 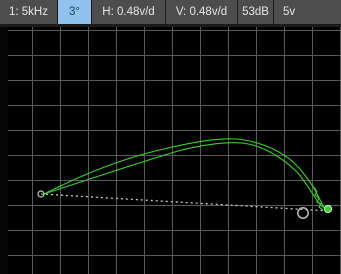 I want to click on gain-db-cell: 53dB, so click(x=256, y=12).